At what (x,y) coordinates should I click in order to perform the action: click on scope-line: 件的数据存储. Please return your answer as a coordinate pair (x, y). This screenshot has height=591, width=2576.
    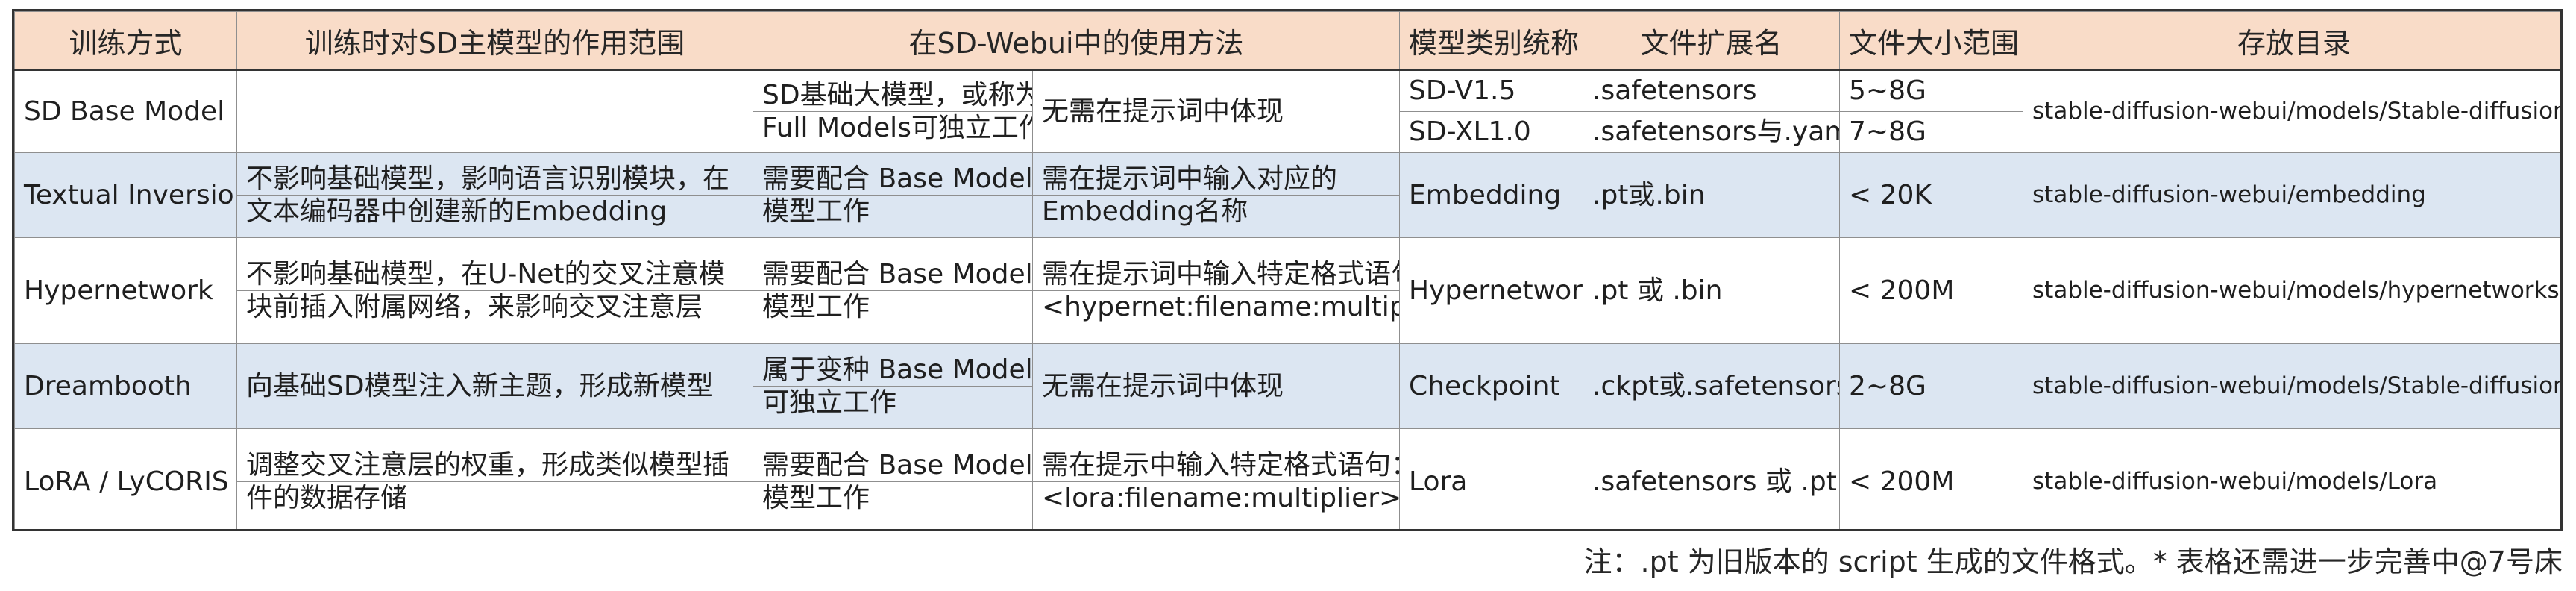
    Looking at the image, I should click on (495, 497).